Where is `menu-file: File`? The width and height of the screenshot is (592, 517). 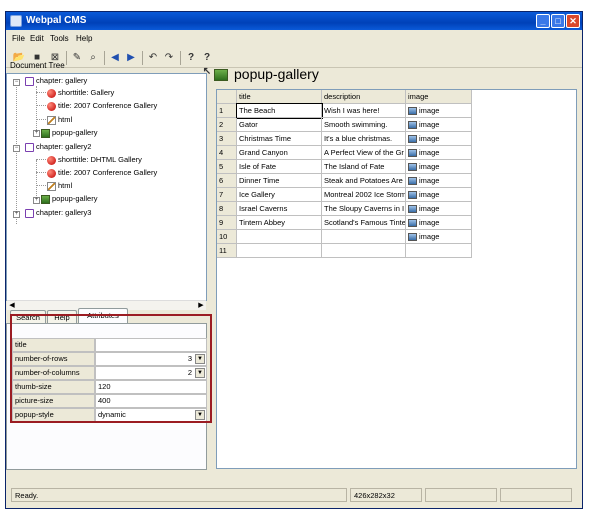 menu-file: File is located at coordinates (18, 38).